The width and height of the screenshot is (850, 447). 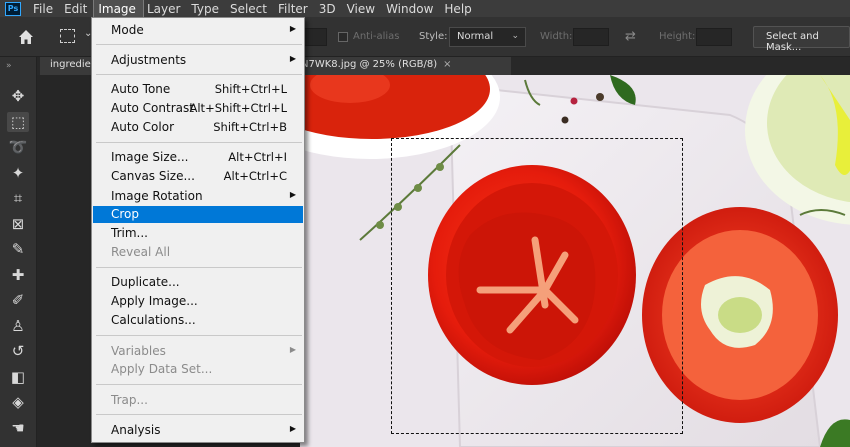 What do you see at coordinates (18, 275) in the screenshot?
I see `healing-brush-tool-icon: ✚` at bounding box center [18, 275].